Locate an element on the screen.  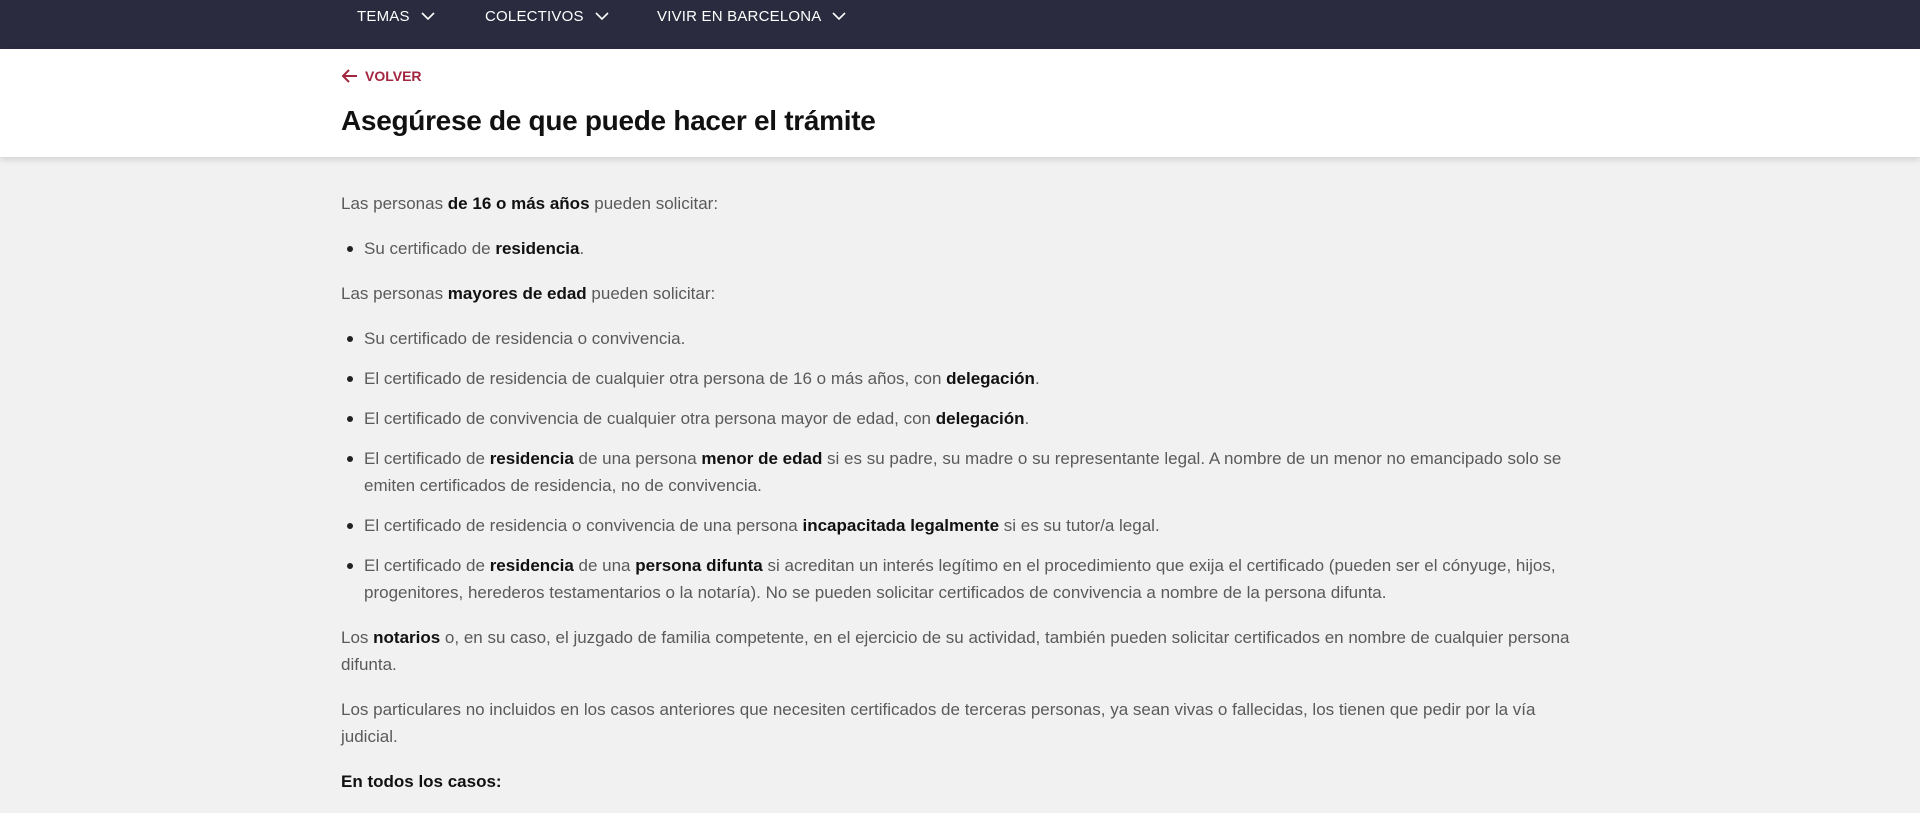
back-label: VOLVER is located at coordinates (393, 76).